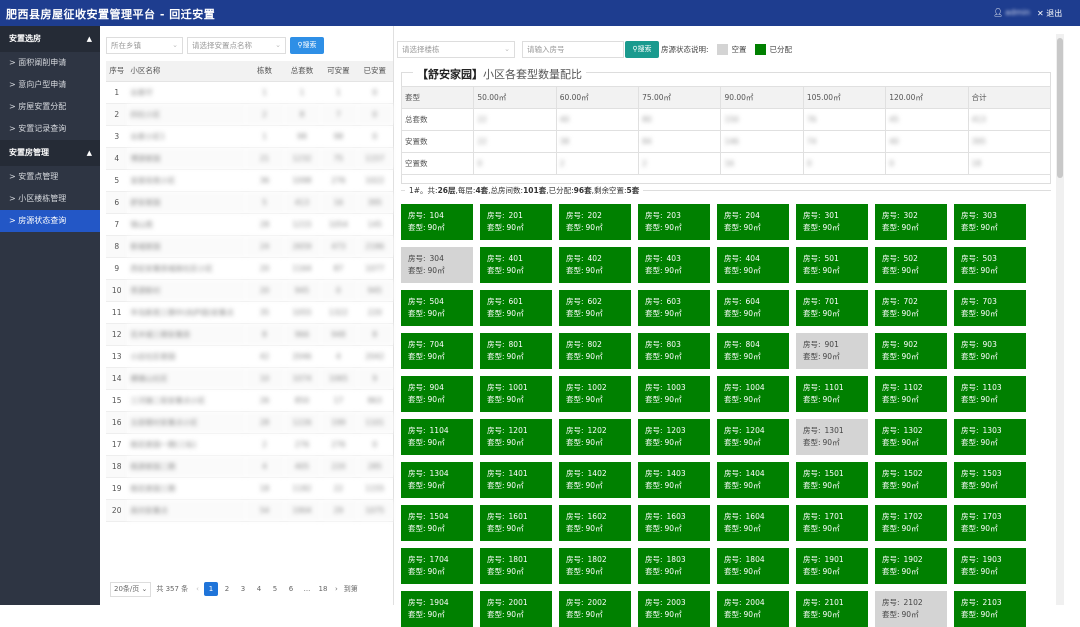  What do you see at coordinates (249, 378) in the screenshot?
I see `table-row: 14 横塘山社区 10 1074 1065 9` at bounding box center [249, 378].